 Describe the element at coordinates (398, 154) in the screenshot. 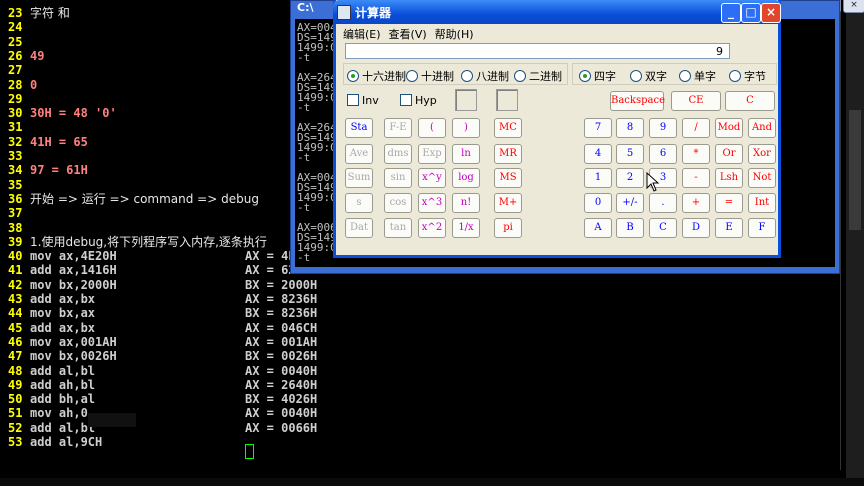

I see `key-dms-button: dms` at that location.